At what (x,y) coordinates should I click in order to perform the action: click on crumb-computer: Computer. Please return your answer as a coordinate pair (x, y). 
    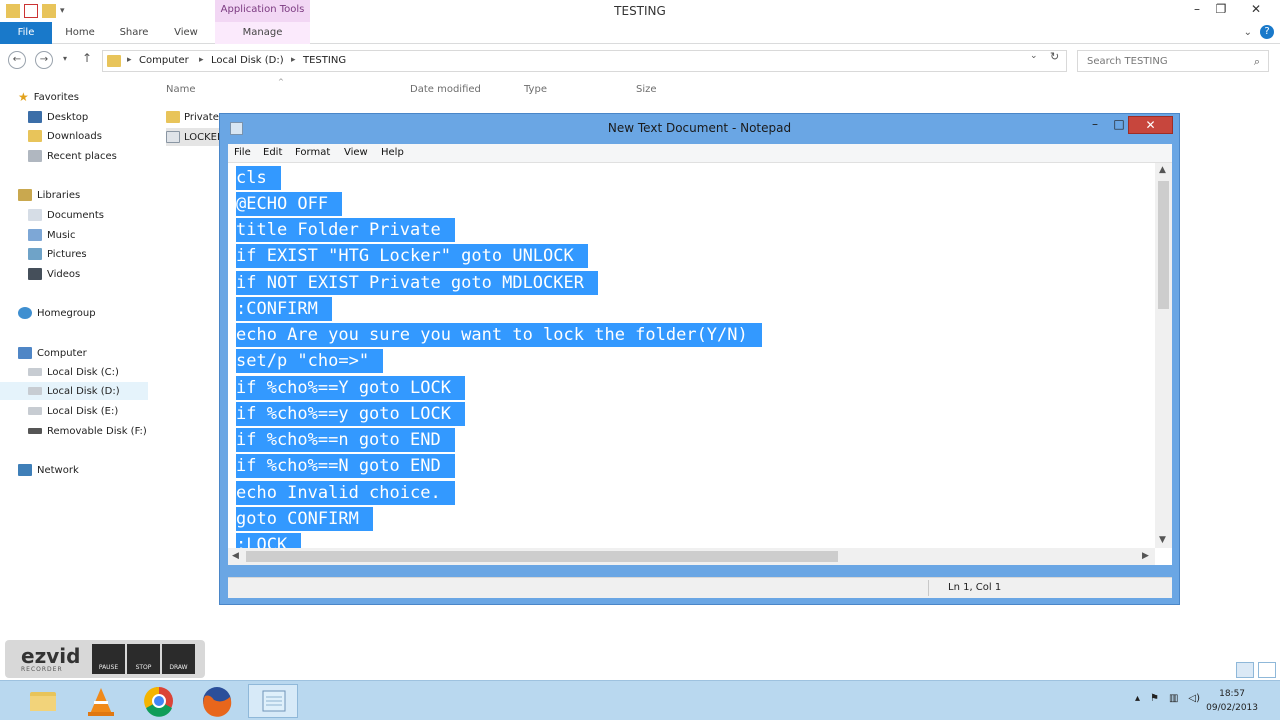
    Looking at the image, I should click on (164, 60).